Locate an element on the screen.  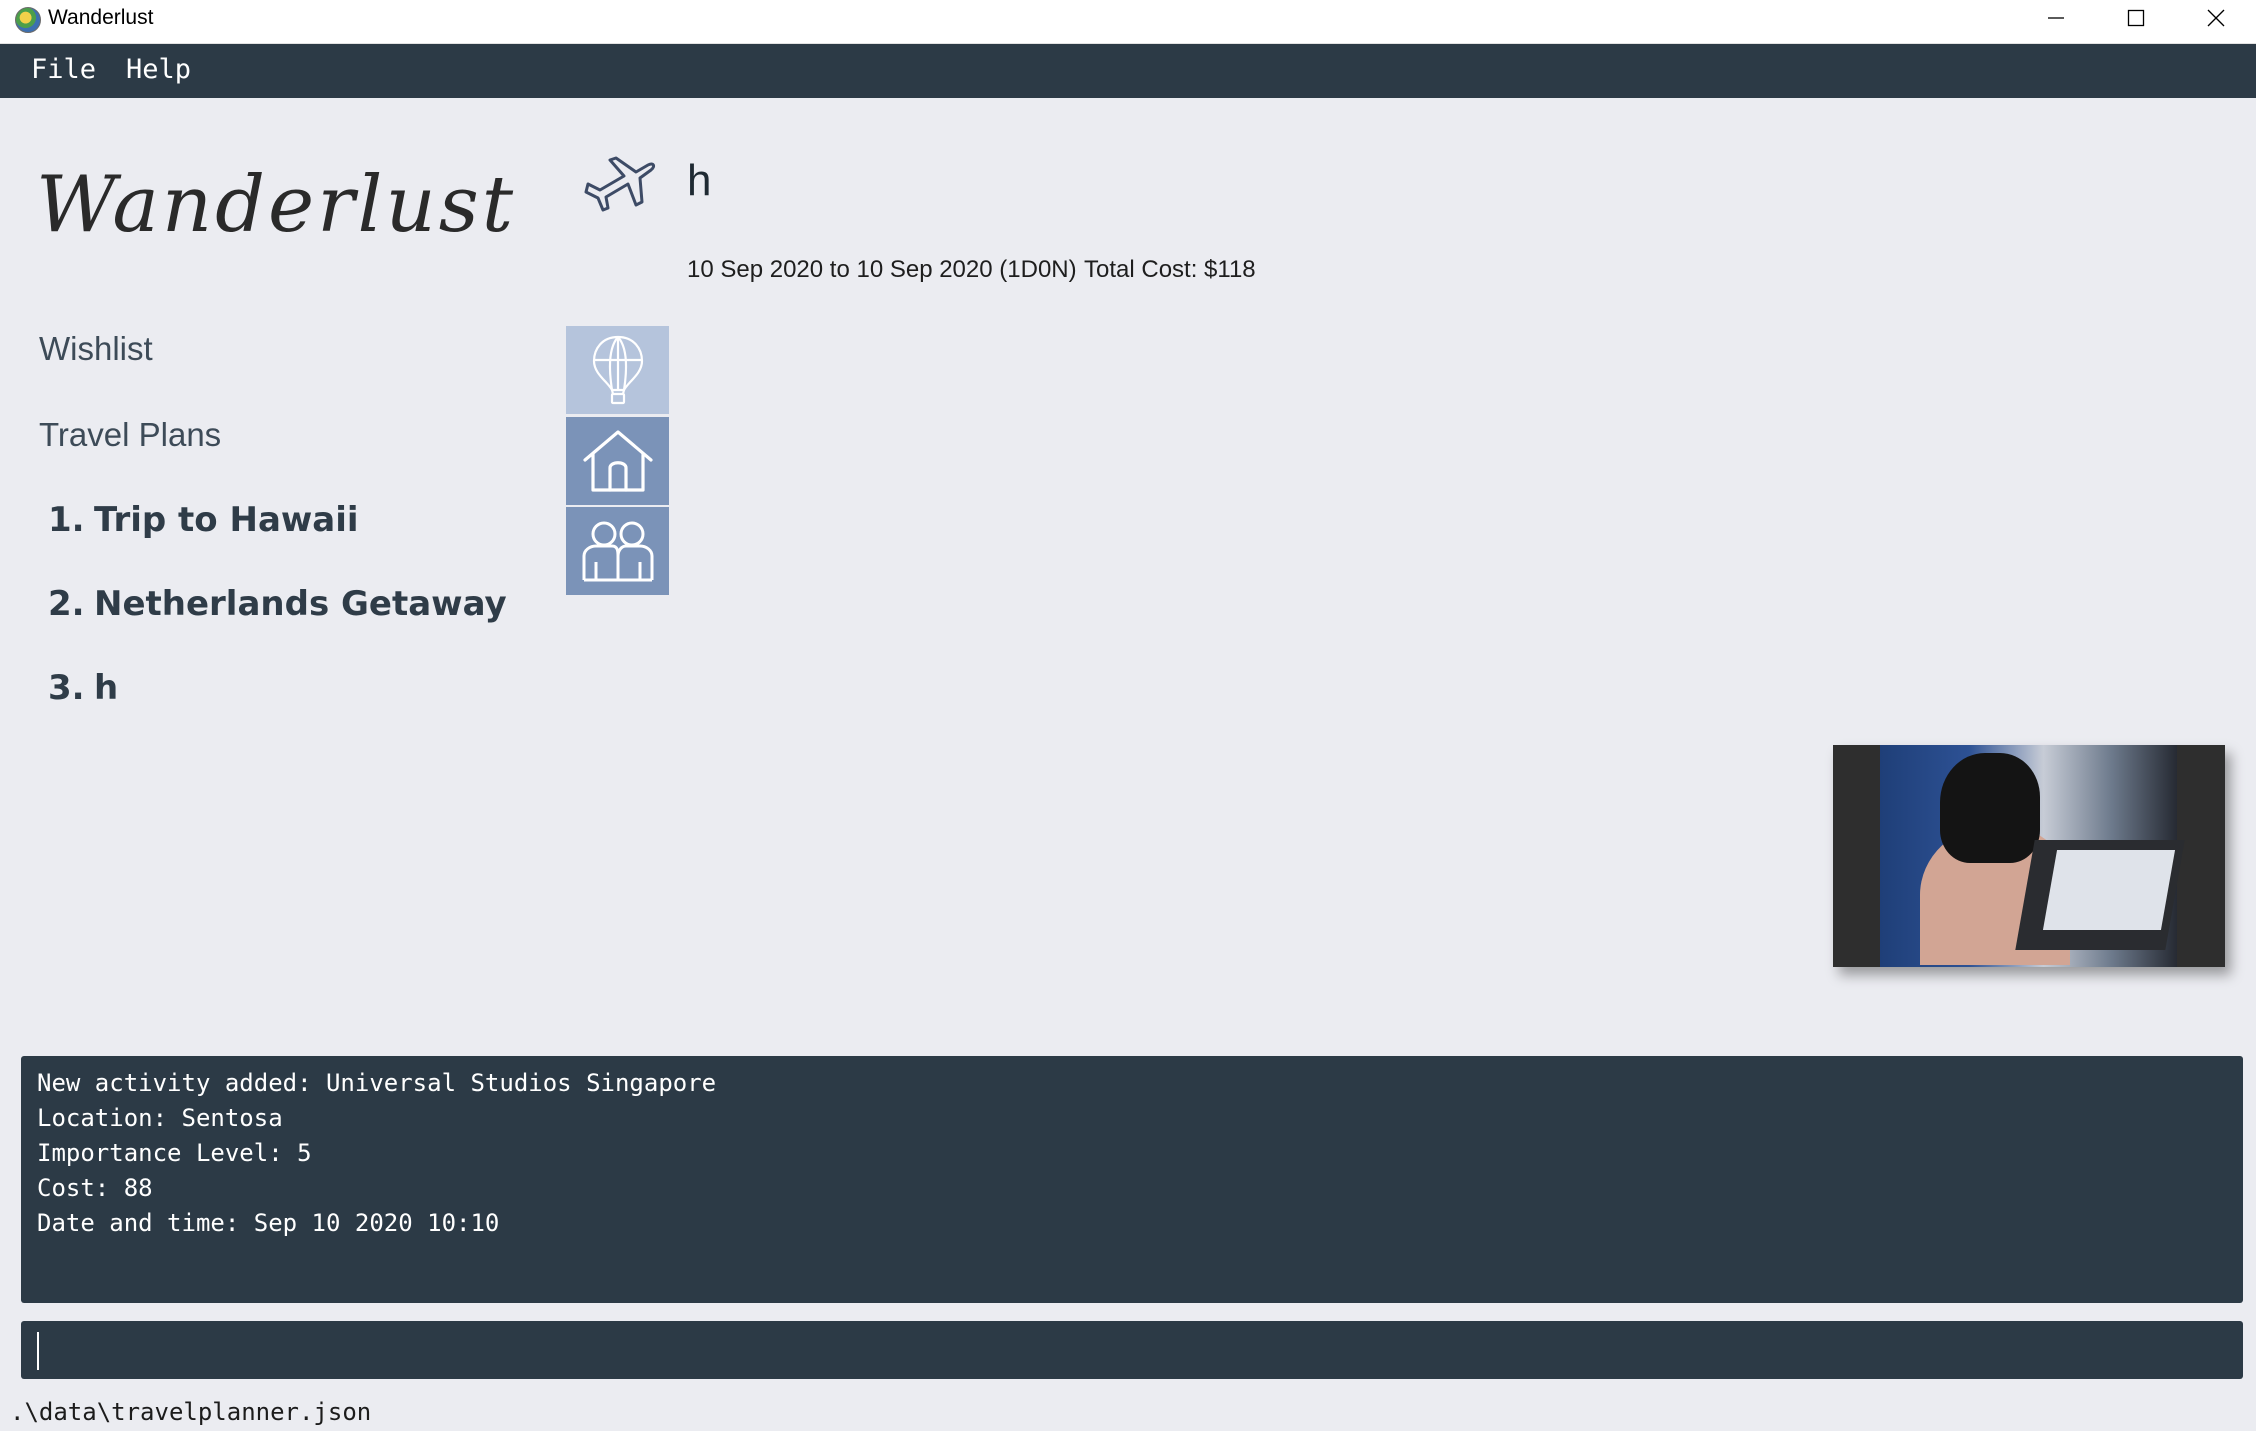
video-laptop-screen is located at coordinates (2109, 890).